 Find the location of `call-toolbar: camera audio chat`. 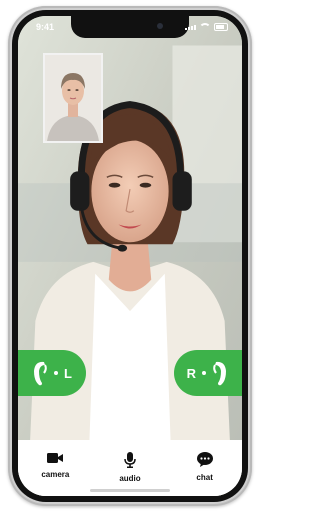

call-toolbar: camera audio chat is located at coordinates (130, 468).